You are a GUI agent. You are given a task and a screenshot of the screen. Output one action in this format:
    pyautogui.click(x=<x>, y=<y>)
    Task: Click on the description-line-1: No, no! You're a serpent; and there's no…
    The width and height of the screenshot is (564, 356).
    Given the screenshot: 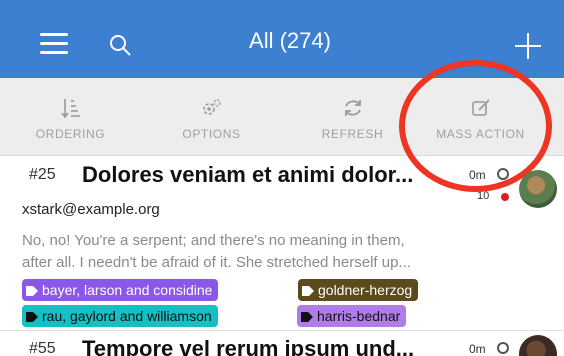 What is the action you would take?
    pyautogui.click(x=213, y=240)
    